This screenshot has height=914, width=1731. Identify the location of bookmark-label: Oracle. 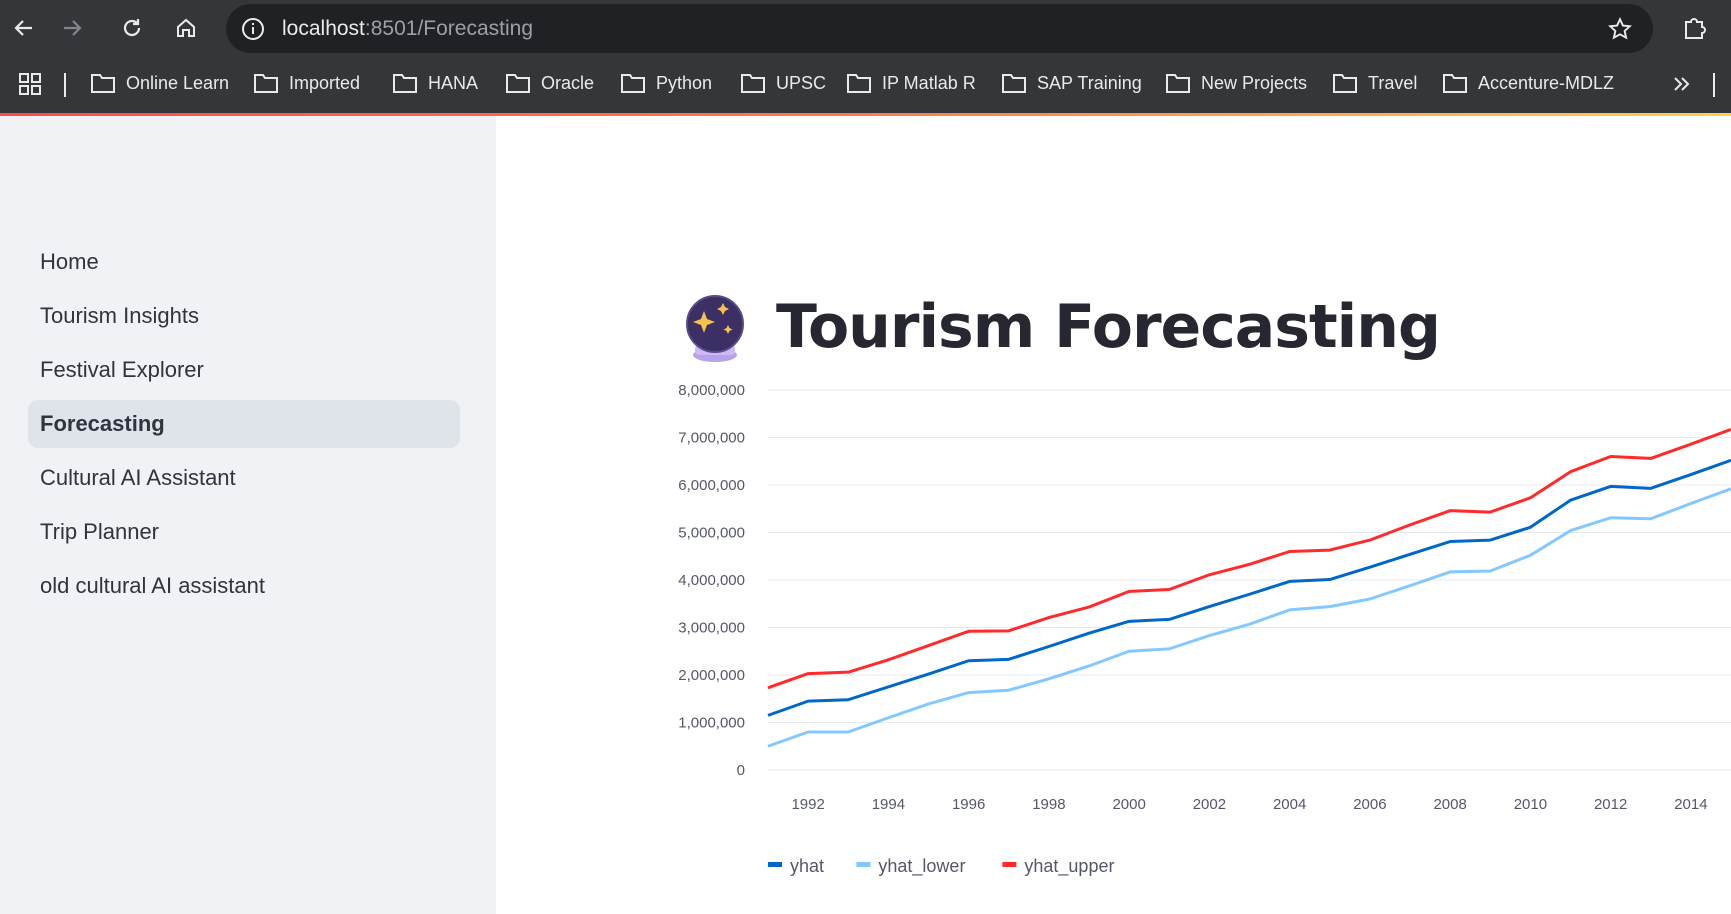
(568, 82).